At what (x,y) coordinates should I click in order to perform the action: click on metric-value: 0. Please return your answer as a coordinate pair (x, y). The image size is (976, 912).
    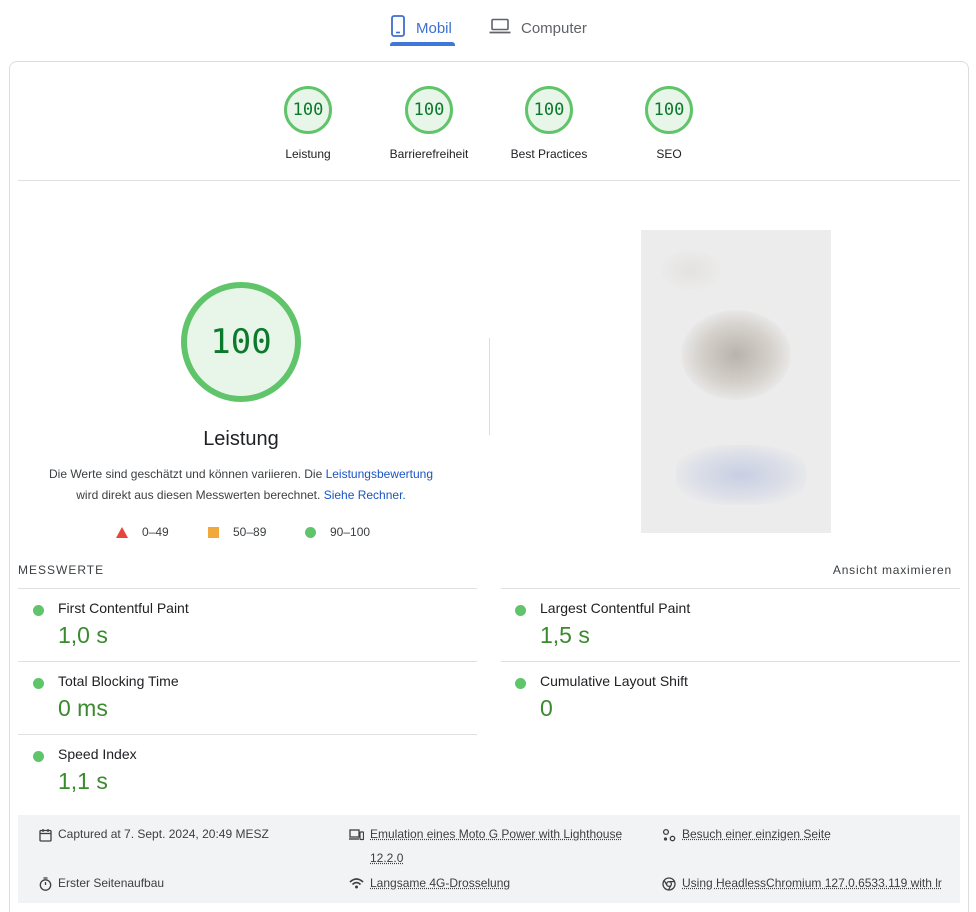
    Looking at the image, I should click on (546, 708).